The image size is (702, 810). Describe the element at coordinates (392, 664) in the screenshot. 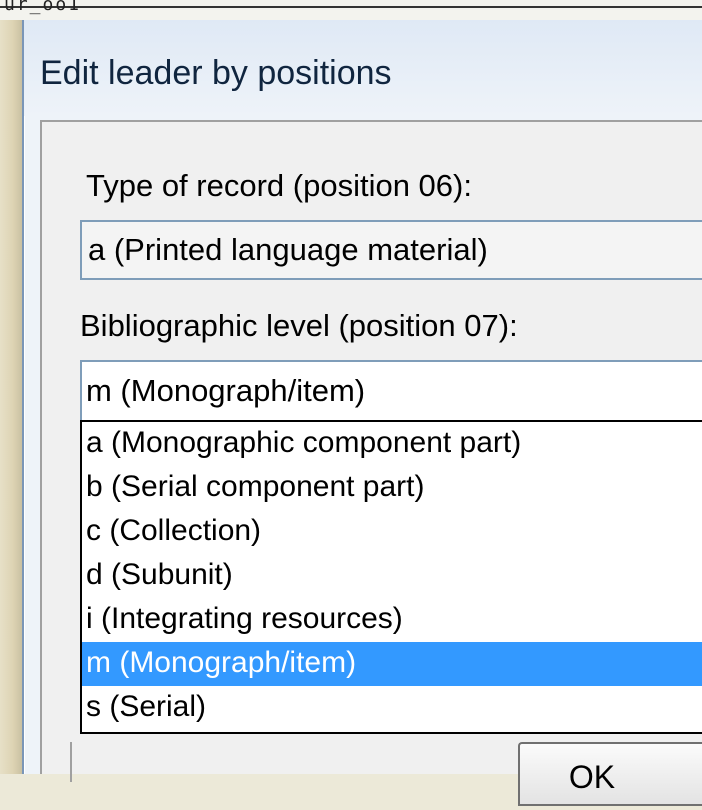

I see `dropdown-option-m: m (Monograph/item)` at that location.